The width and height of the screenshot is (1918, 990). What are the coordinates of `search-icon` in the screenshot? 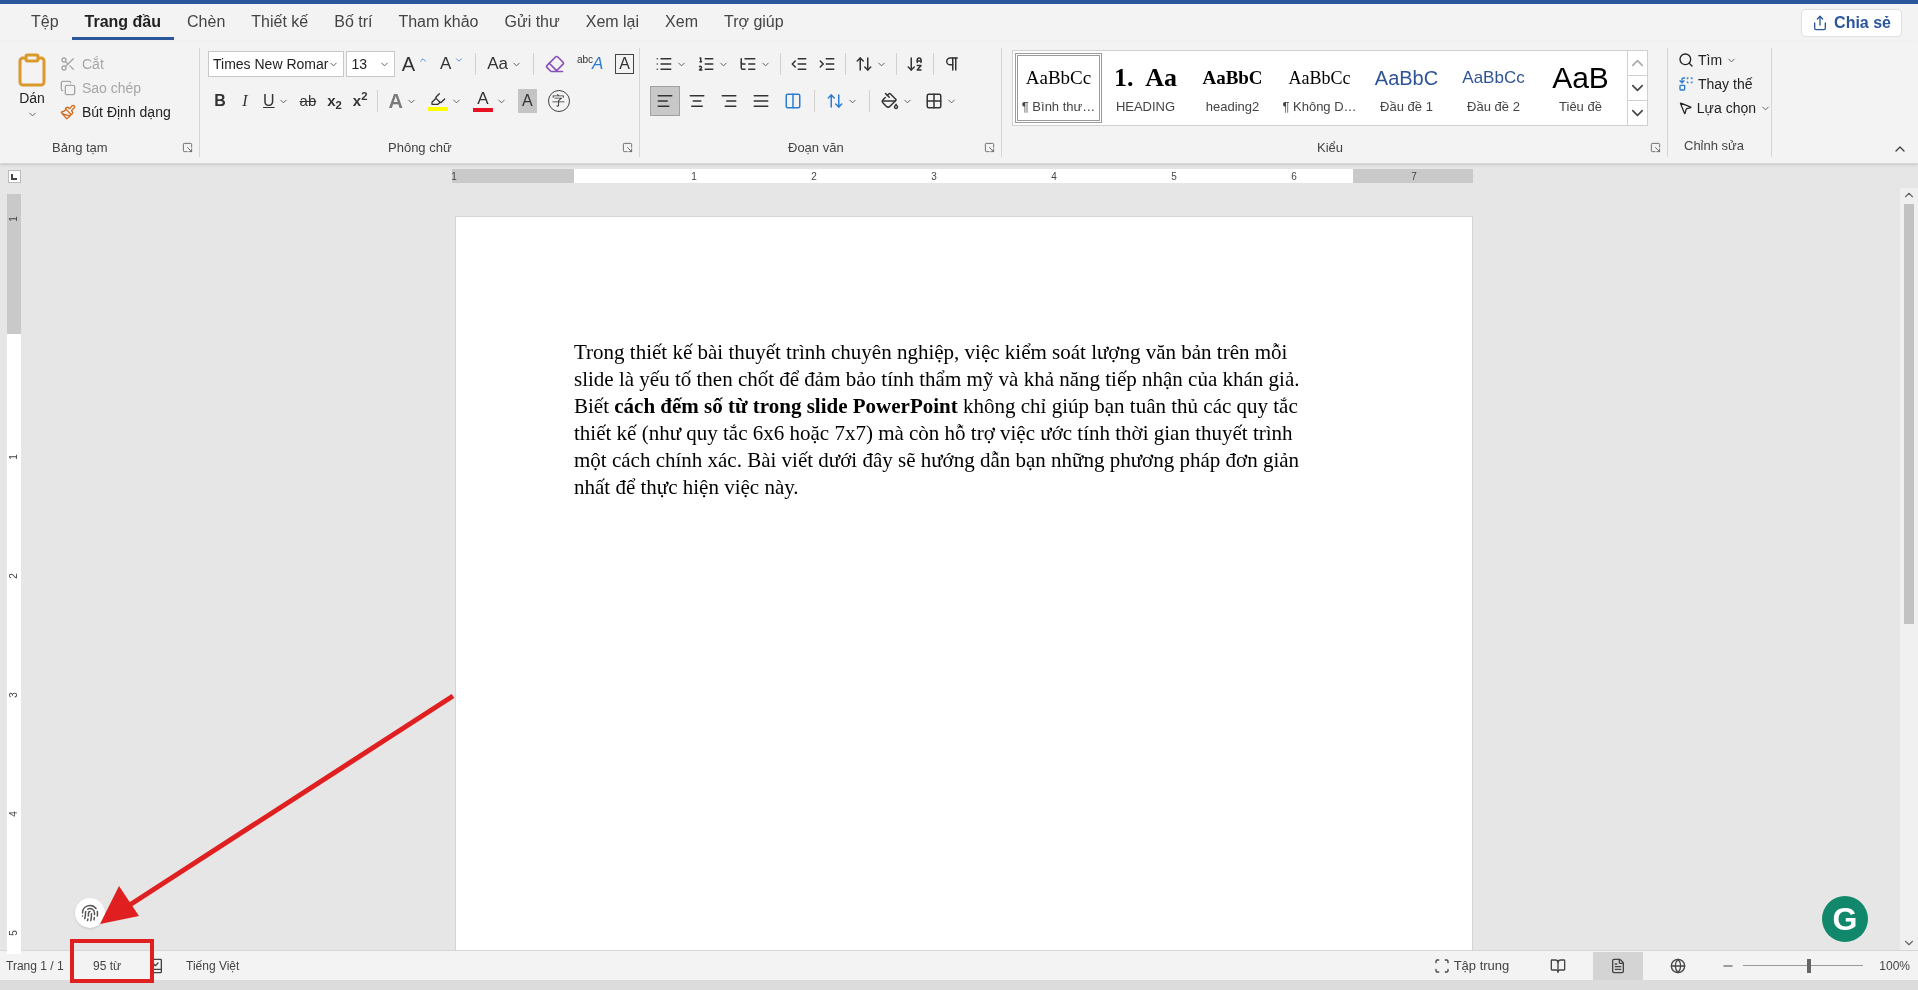 It's located at (1686, 60).